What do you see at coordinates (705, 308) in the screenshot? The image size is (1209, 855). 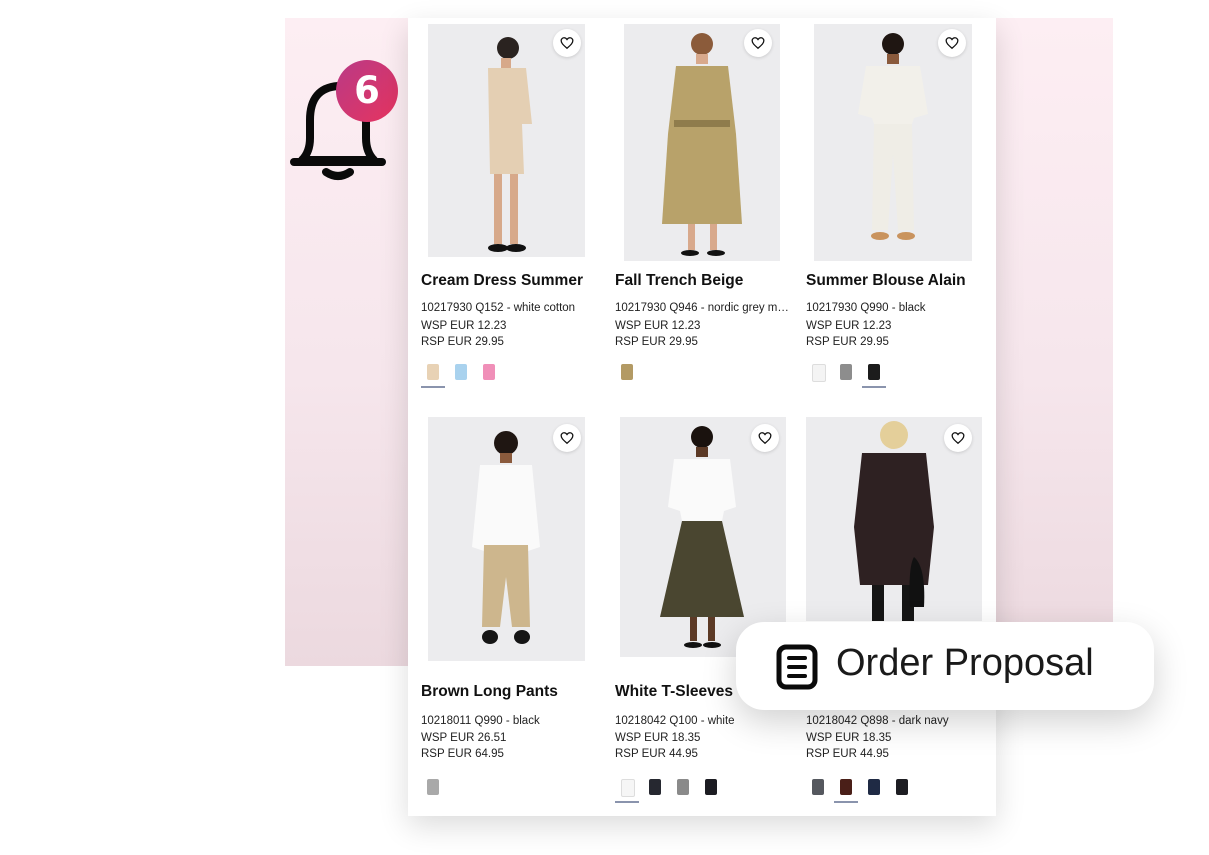 I see `product-sku: 10217930 Q946 - nordic grey melange` at bounding box center [705, 308].